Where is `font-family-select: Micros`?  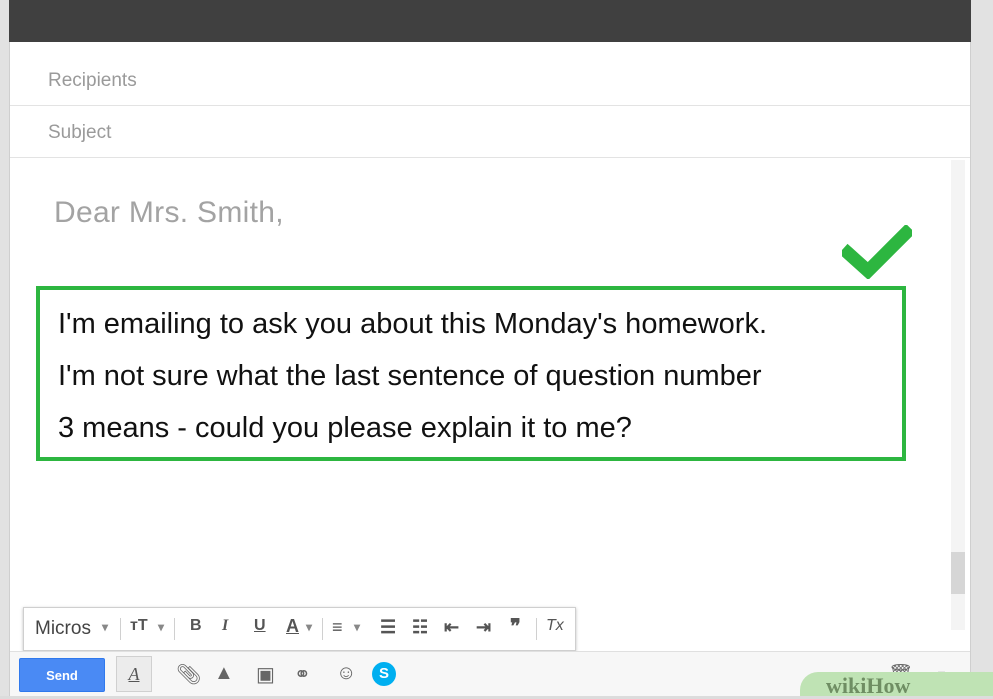 font-family-select: Micros is located at coordinates (63, 629).